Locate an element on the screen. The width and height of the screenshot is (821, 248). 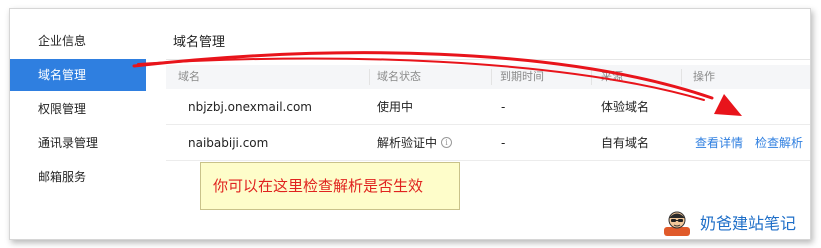
table-header: 域名 域名状态 到期时间 来源 操作 is located at coordinates (488, 77).